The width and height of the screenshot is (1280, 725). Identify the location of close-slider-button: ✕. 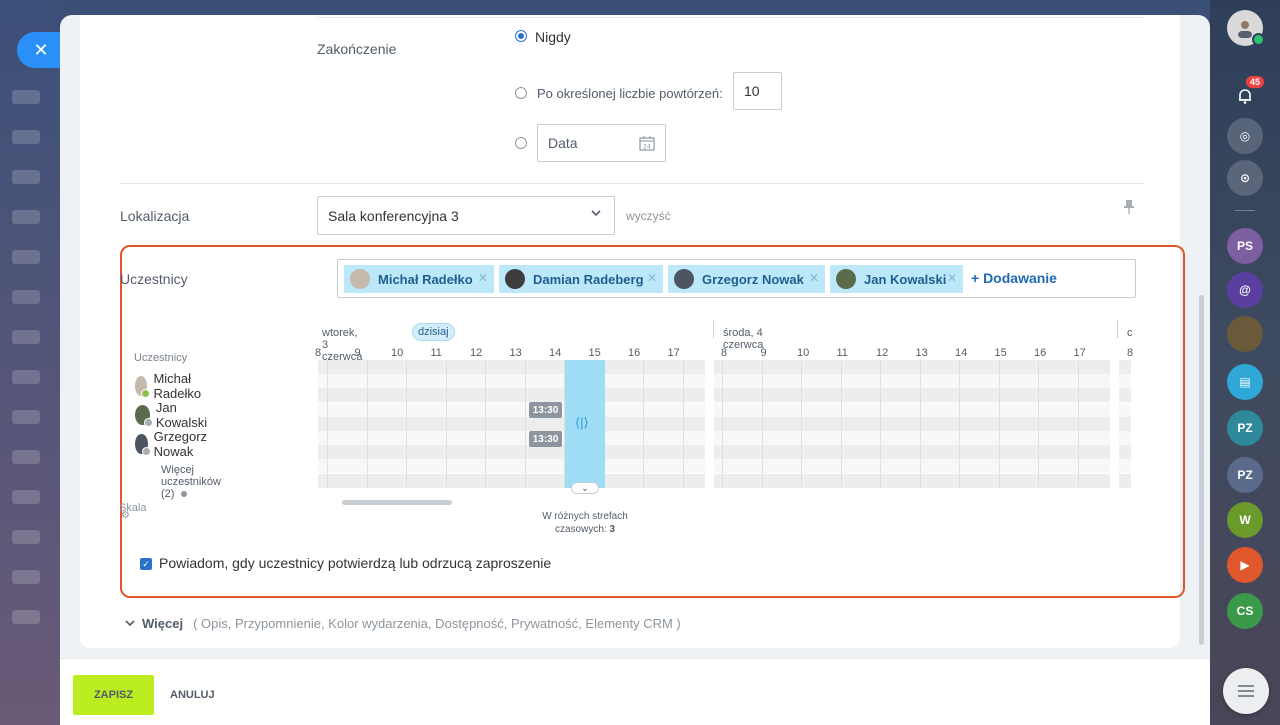
(39, 50).